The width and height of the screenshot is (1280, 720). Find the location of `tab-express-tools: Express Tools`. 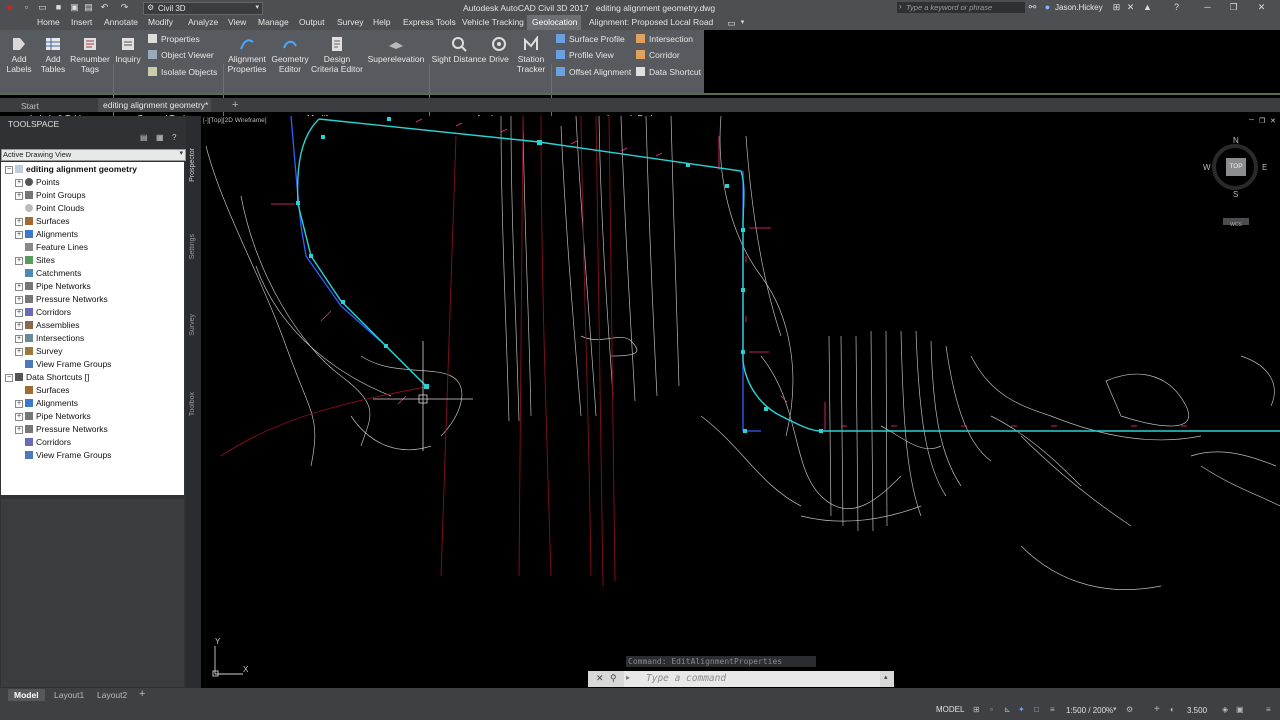

tab-express-tools: Express Tools is located at coordinates (429, 22).